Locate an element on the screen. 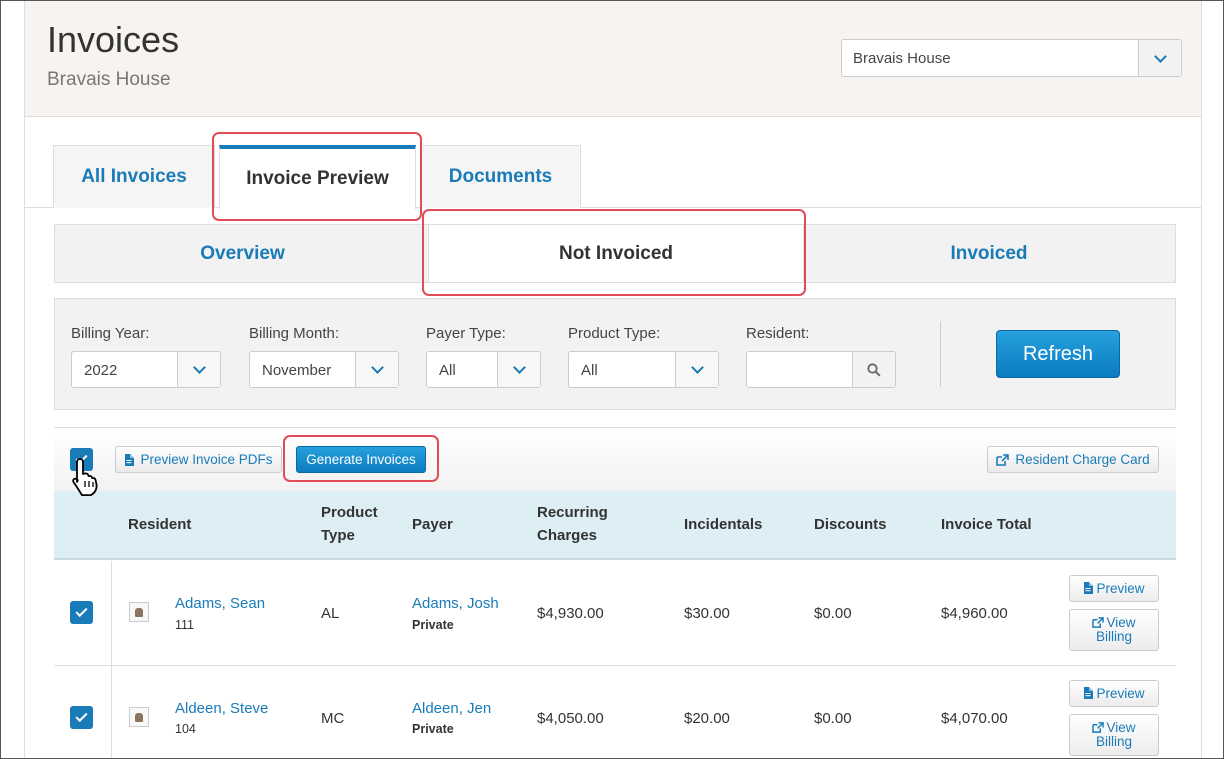  incidentals-cell: $20.00 is located at coordinates (707, 718).